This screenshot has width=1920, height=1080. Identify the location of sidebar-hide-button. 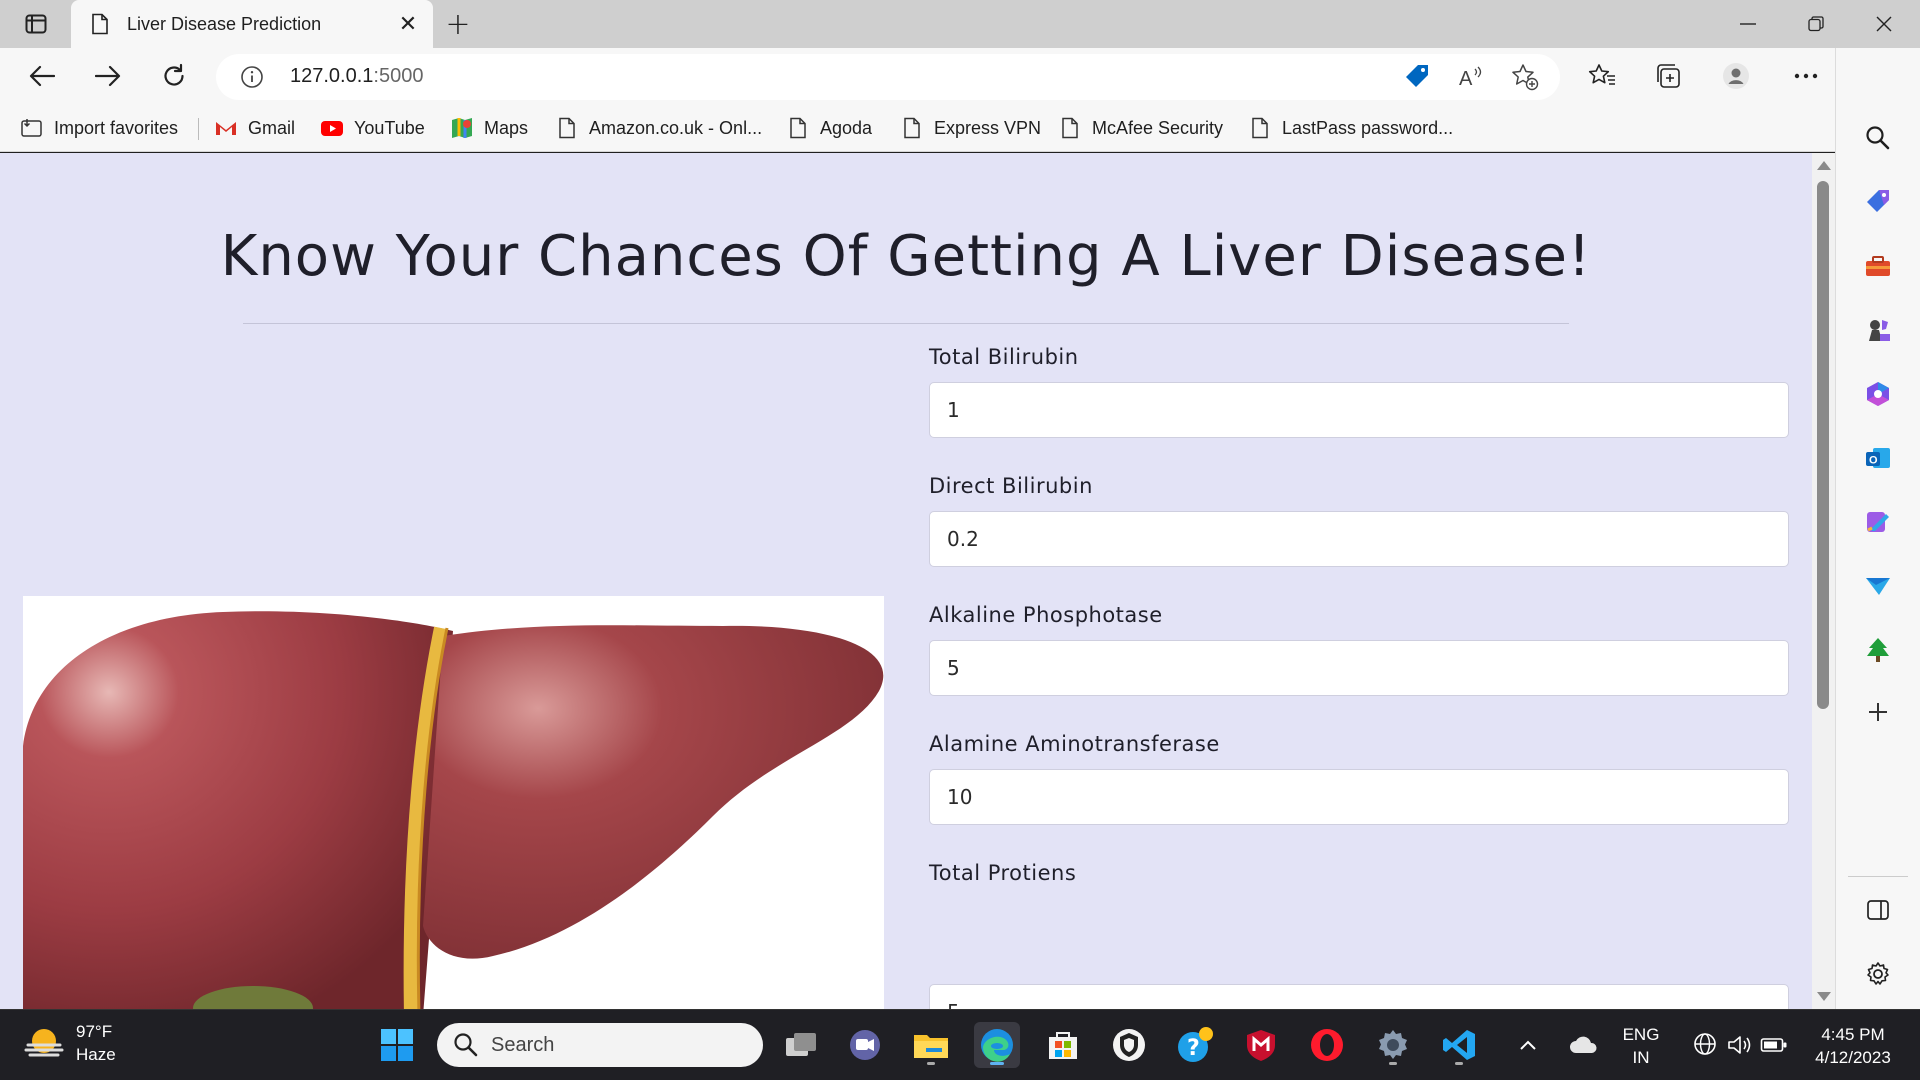
(1878, 910).